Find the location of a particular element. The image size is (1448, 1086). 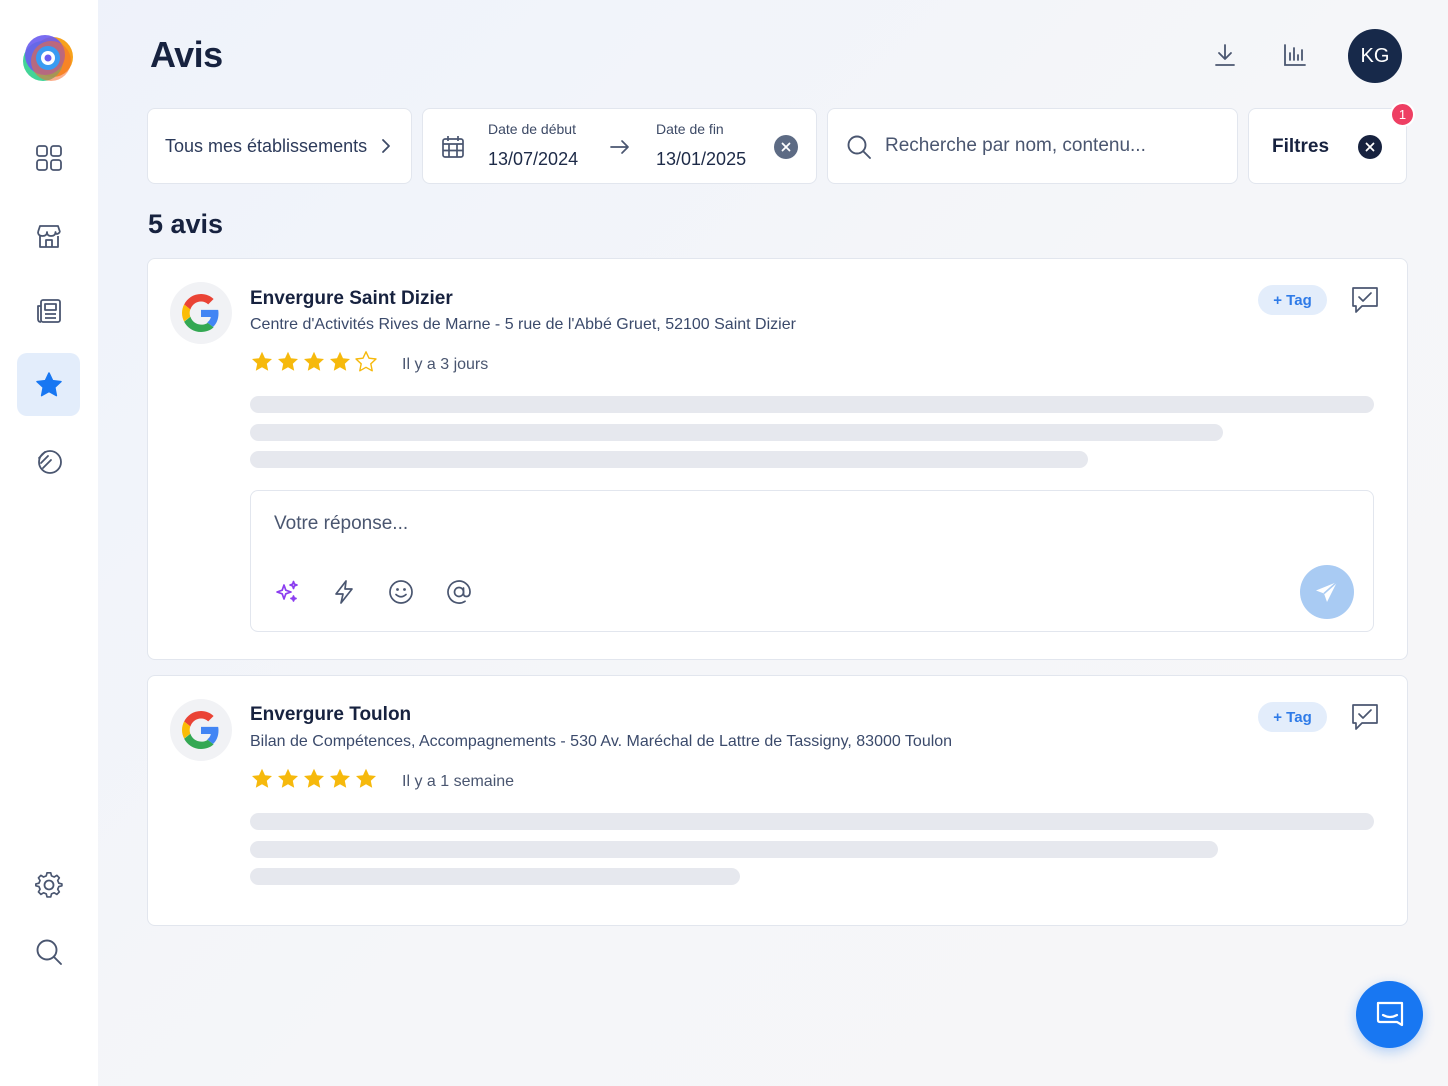

star-icon is located at coordinates (48, 383).